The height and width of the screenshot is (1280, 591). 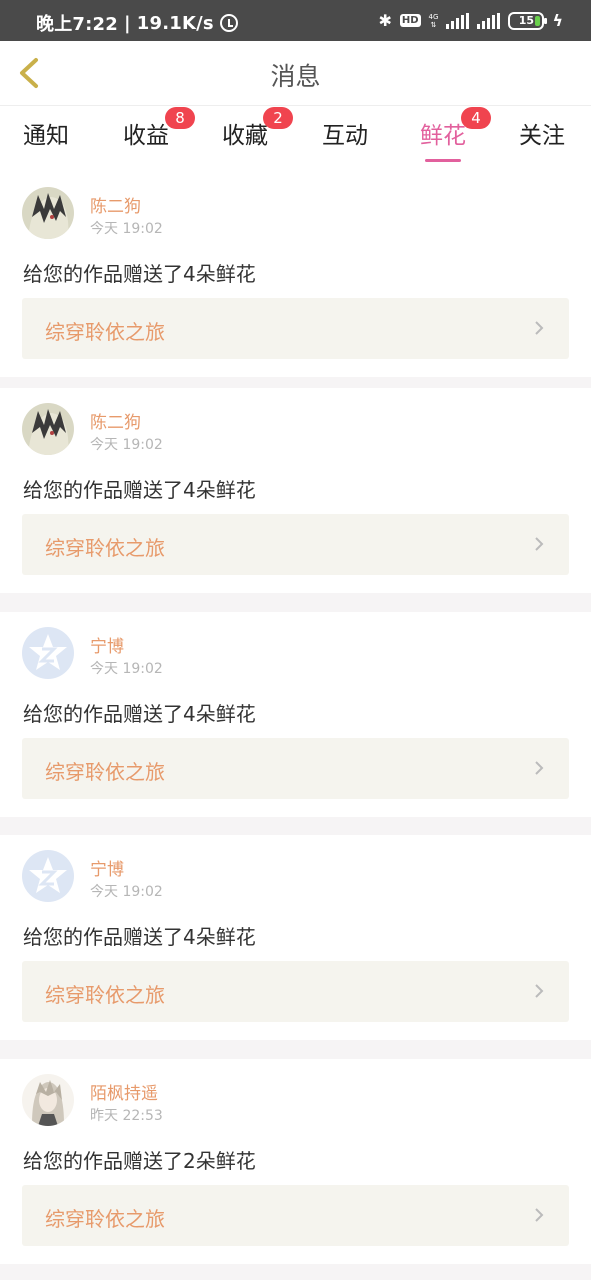 I want to click on status-time: 晚上7:22, so click(x=77, y=24).